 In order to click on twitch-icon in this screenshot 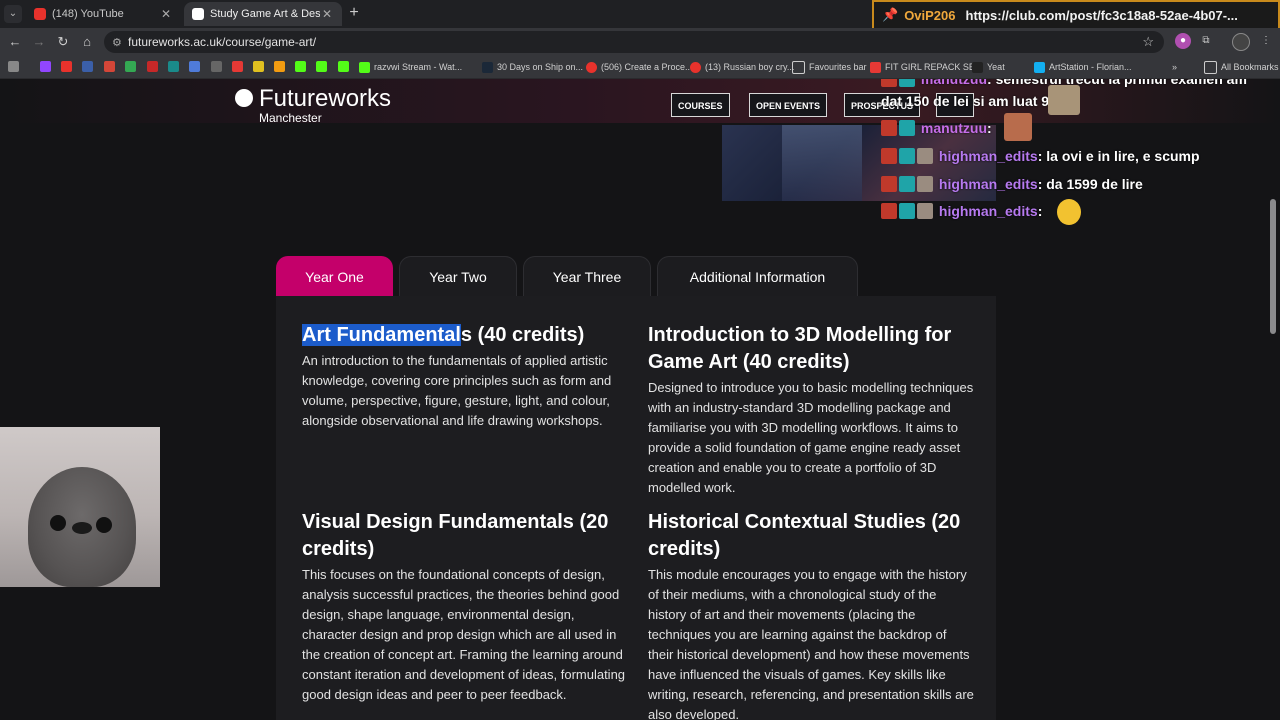, I will do `click(45, 66)`.